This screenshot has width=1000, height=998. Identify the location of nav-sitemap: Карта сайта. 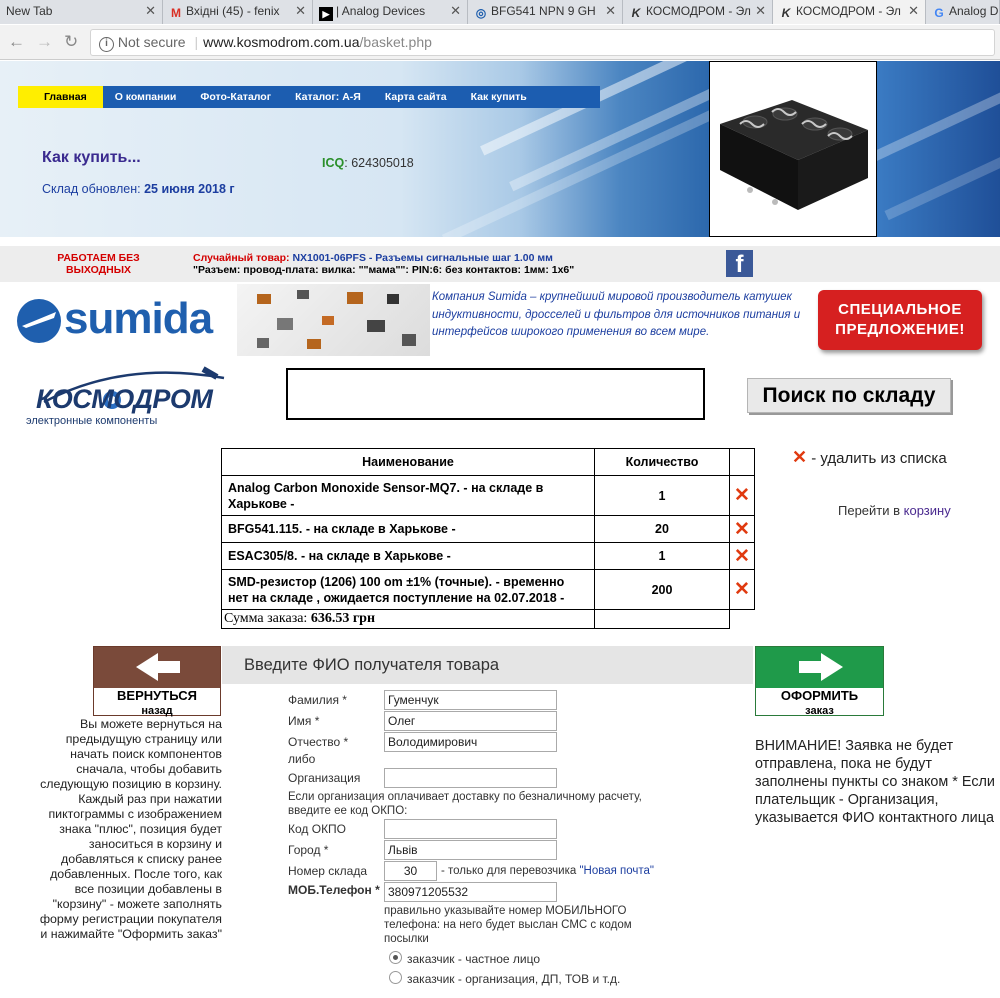
(416, 97).